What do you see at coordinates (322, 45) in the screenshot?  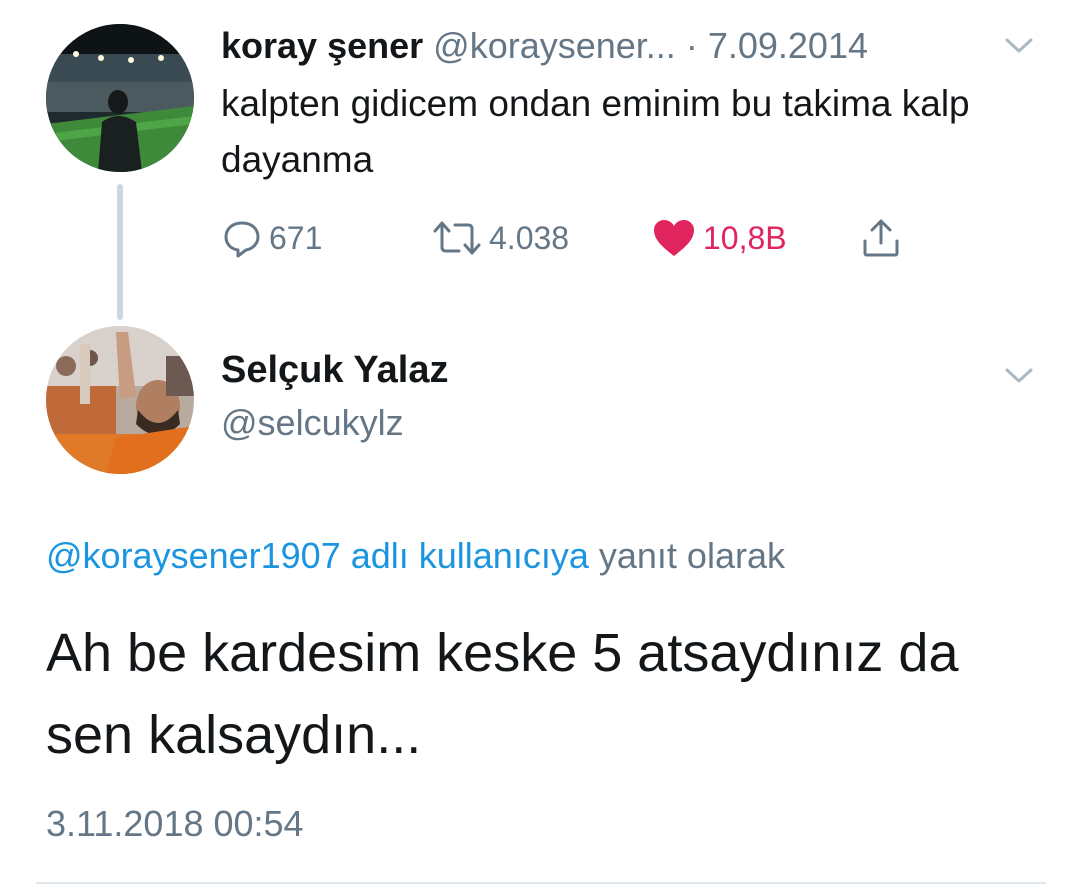 I see `parent-display-name: koray şener` at bounding box center [322, 45].